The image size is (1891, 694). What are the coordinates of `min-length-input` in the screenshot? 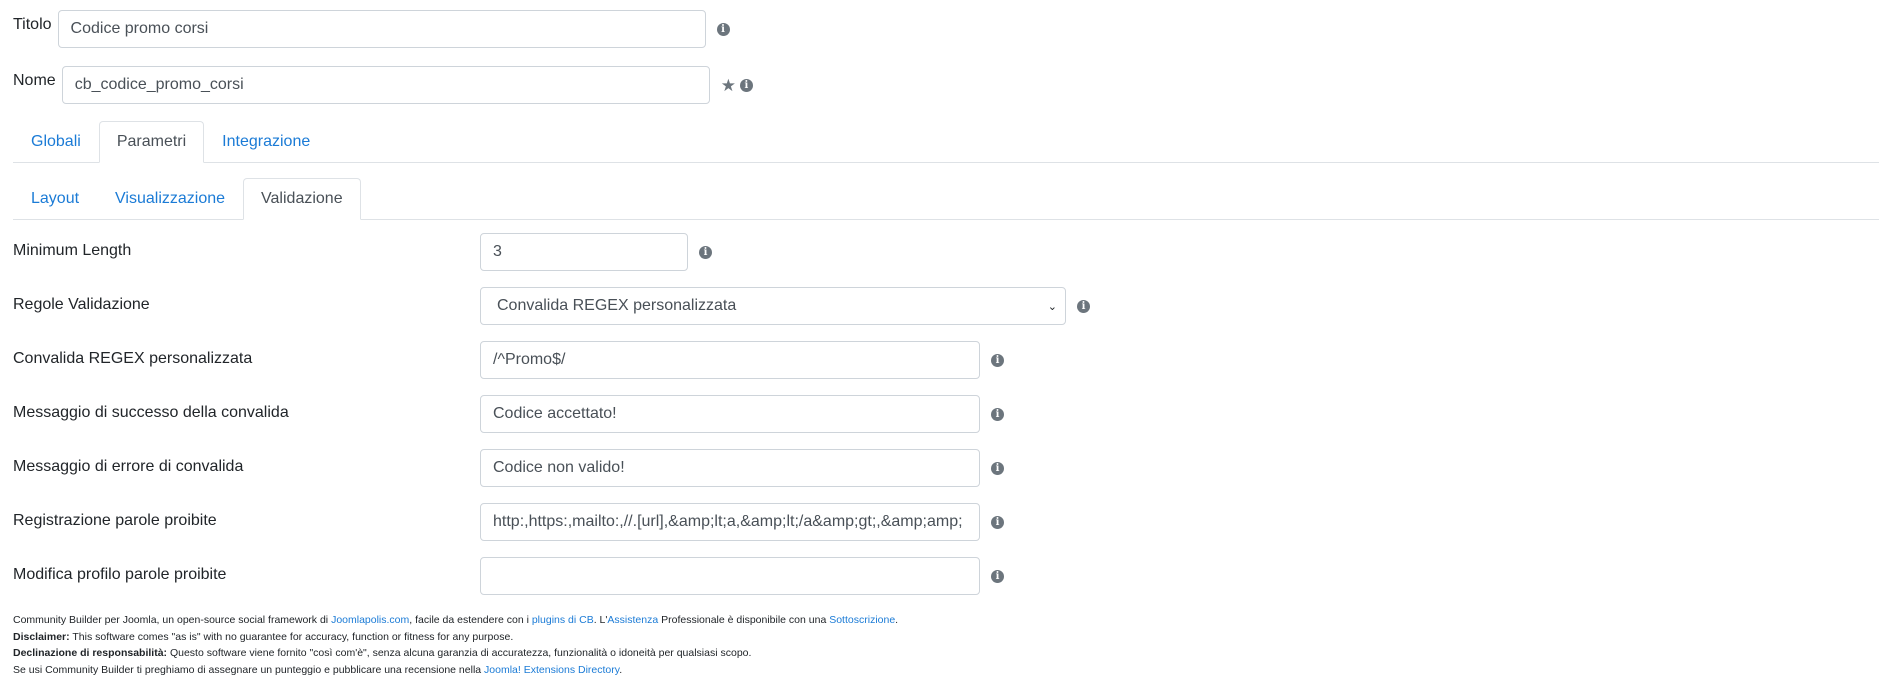 It's located at (584, 252).